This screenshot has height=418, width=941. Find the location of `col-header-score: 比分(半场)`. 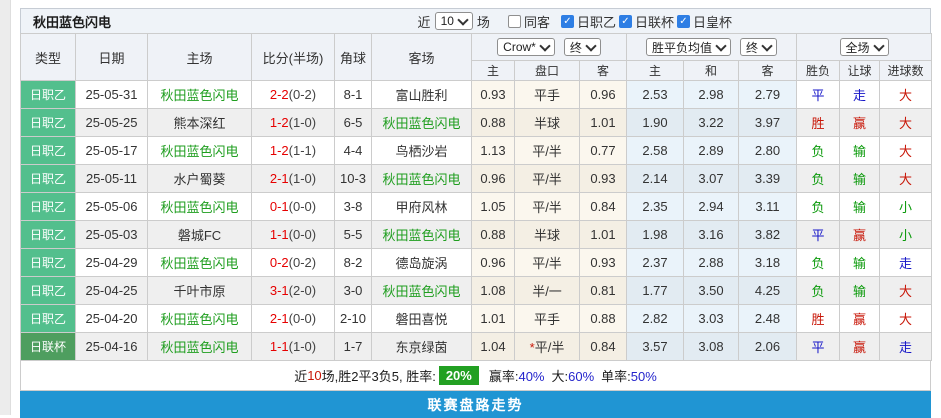

col-header-score: 比分(半场) is located at coordinates (293, 57).